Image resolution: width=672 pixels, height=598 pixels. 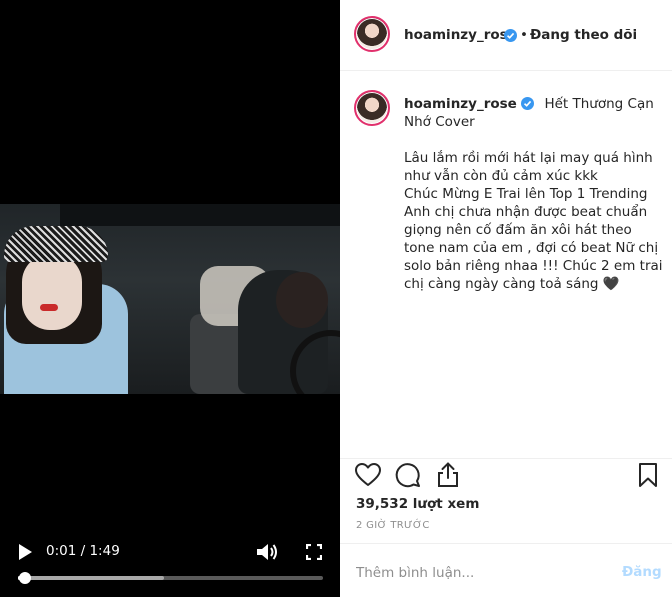 What do you see at coordinates (83, 551) in the screenshot?
I see `video-time: 0:01 / 1:49` at bounding box center [83, 551].